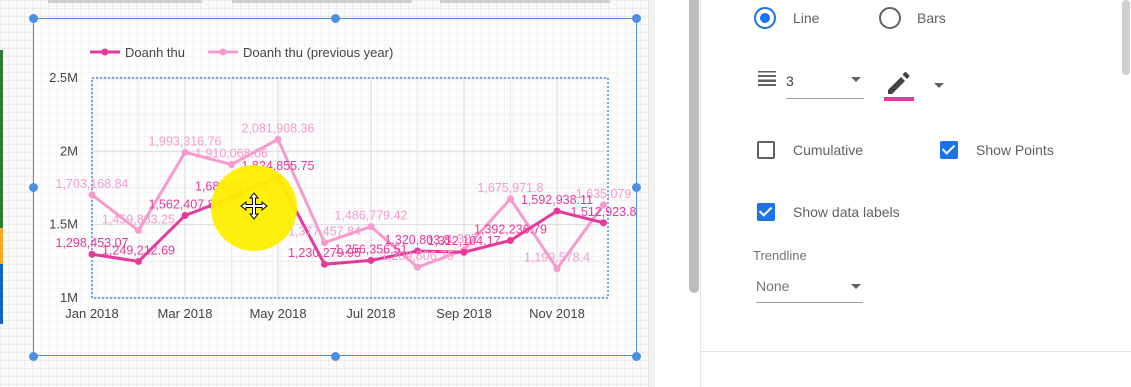 The width and height of the screenshot is (1131, 387). Describe the element at coordinates (931, 18) in the screenshot. I see `bars-radio-label: Bars` at that location.